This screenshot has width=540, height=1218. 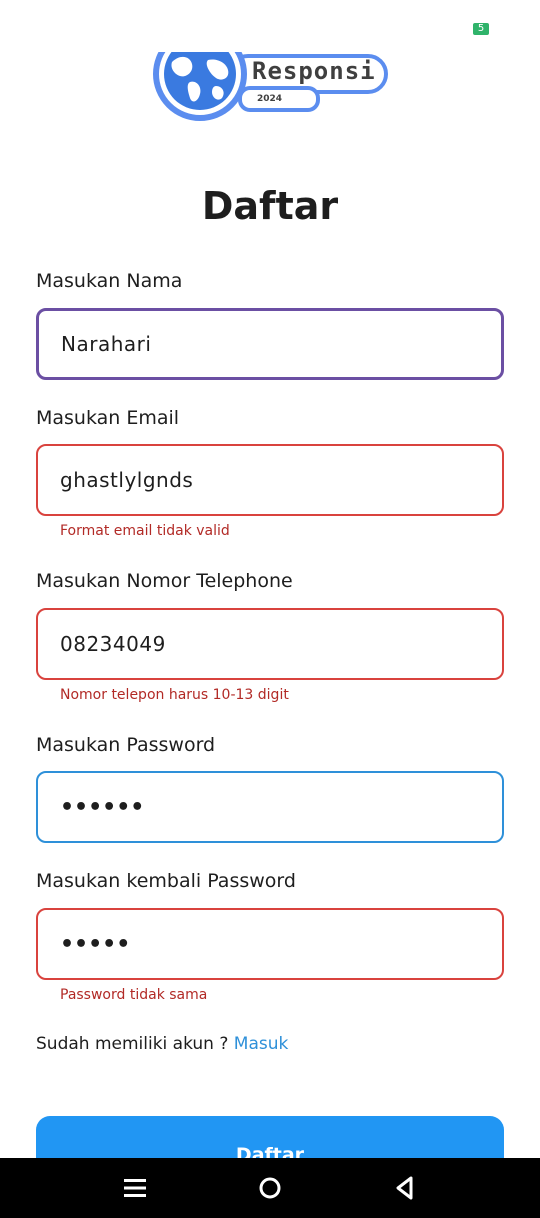 I want to click on phone-value: 08234049, so click(x=113, y=644).